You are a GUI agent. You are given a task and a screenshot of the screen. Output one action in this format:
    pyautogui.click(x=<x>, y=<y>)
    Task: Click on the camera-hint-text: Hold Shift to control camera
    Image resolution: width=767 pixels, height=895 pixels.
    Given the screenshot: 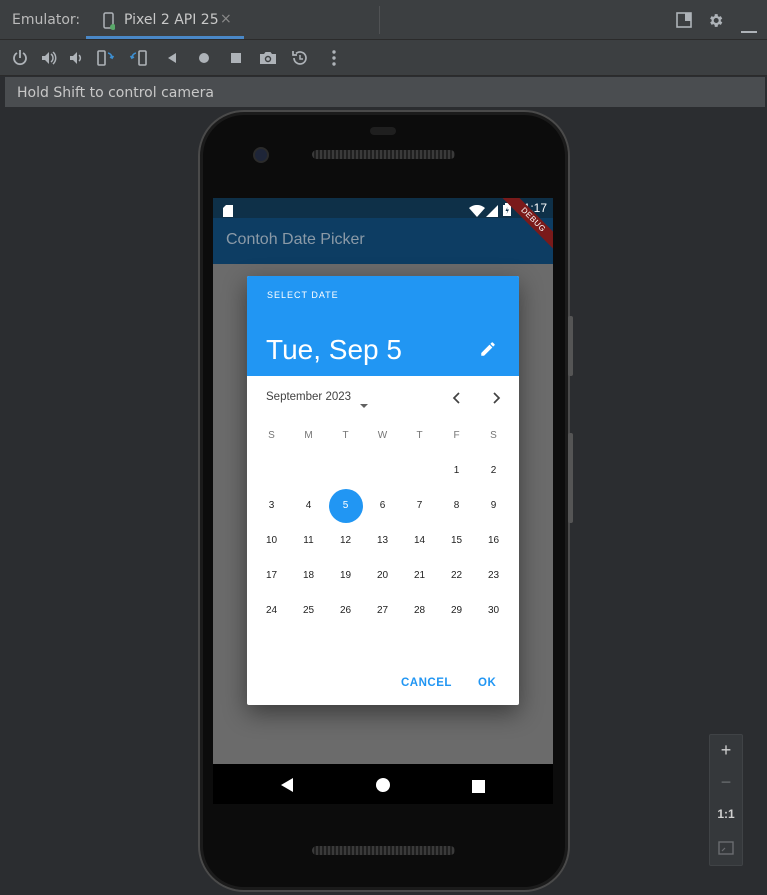 What is the action you would take?
    pyautogui.click(x=115, y=93)
    